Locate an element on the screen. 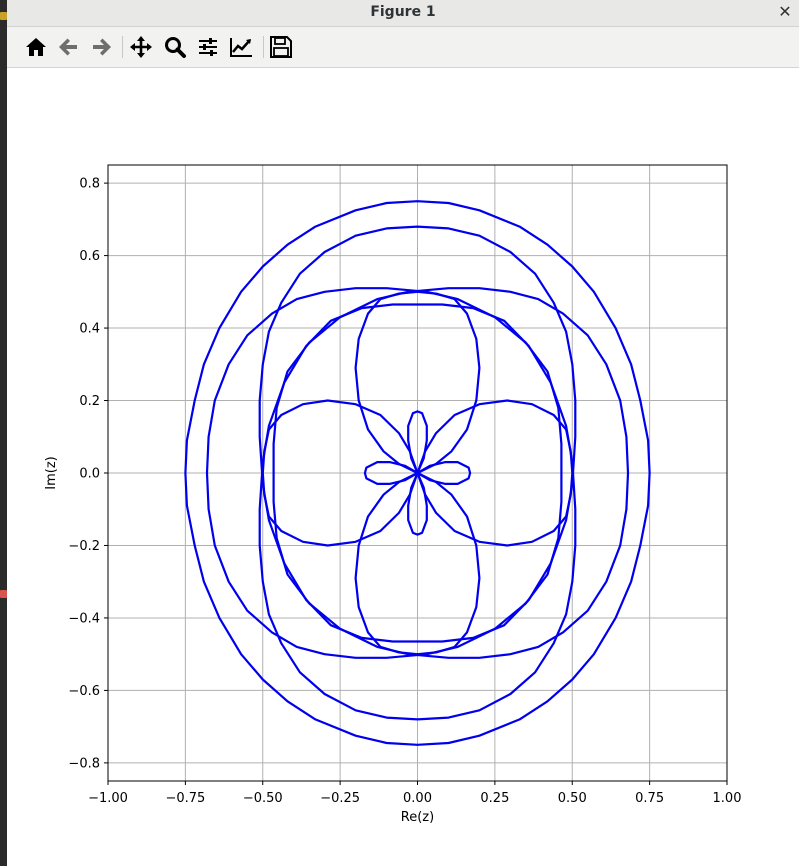 This screenshot has height=866, width=799. window-title: Figure 1 is located at coordinates (403, 12).